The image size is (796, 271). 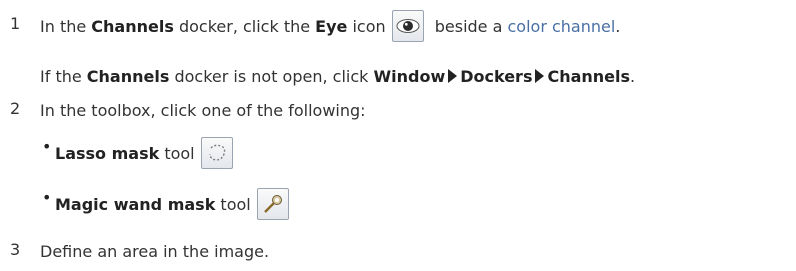 I want to click on step-2-number: 2, so click(x=15, y=108).